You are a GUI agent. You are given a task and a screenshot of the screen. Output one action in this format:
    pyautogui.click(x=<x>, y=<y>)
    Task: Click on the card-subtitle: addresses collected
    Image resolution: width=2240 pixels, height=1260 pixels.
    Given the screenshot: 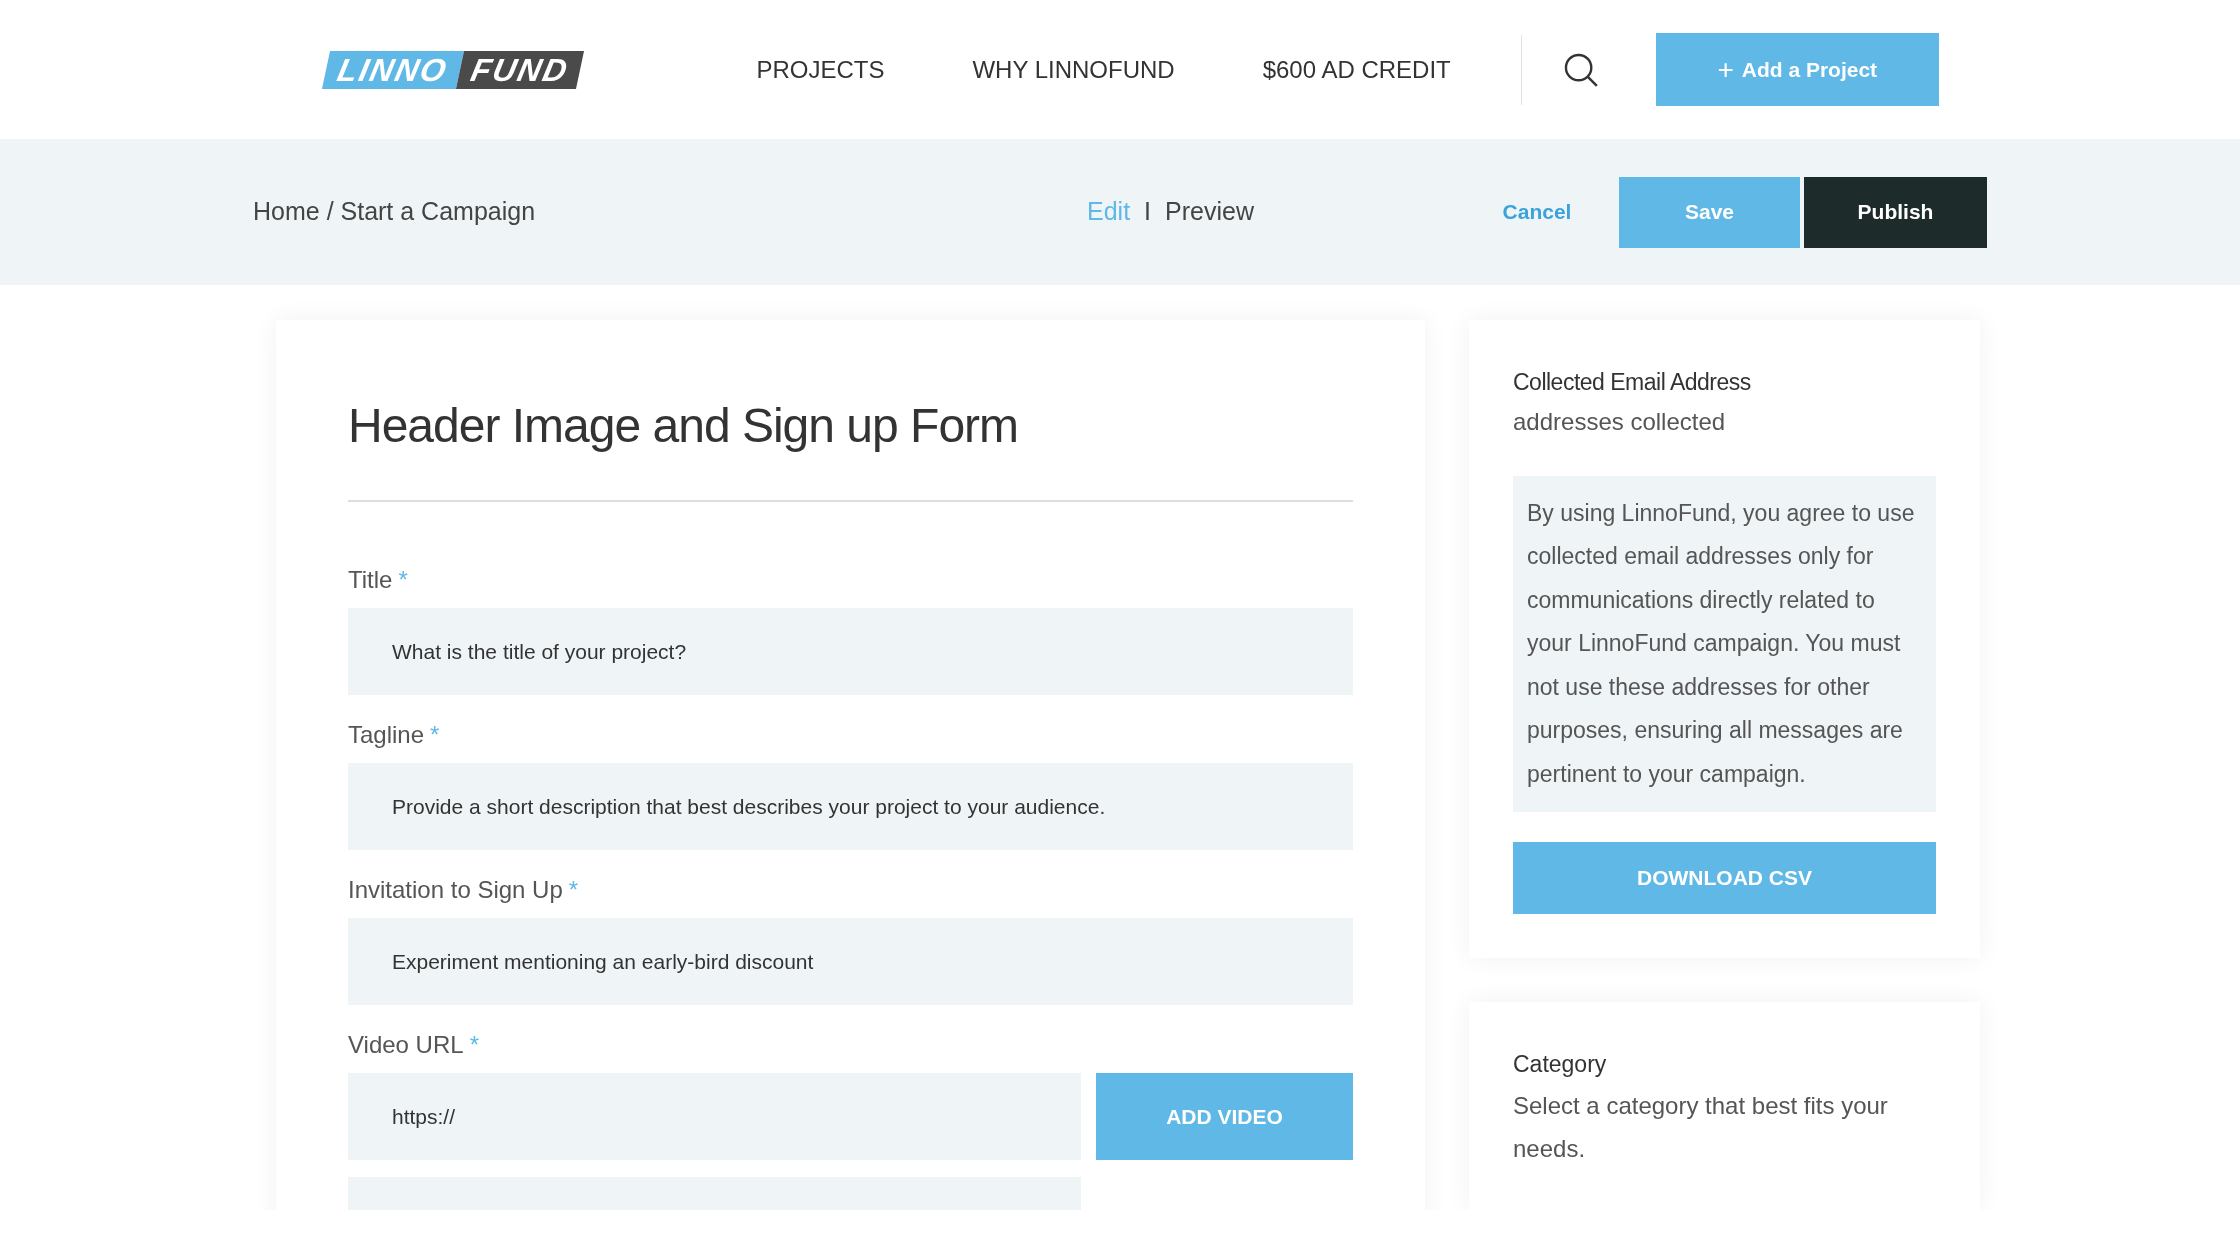 What is the action you would take?
    pyautogui.click(x=1620, y=421)
    